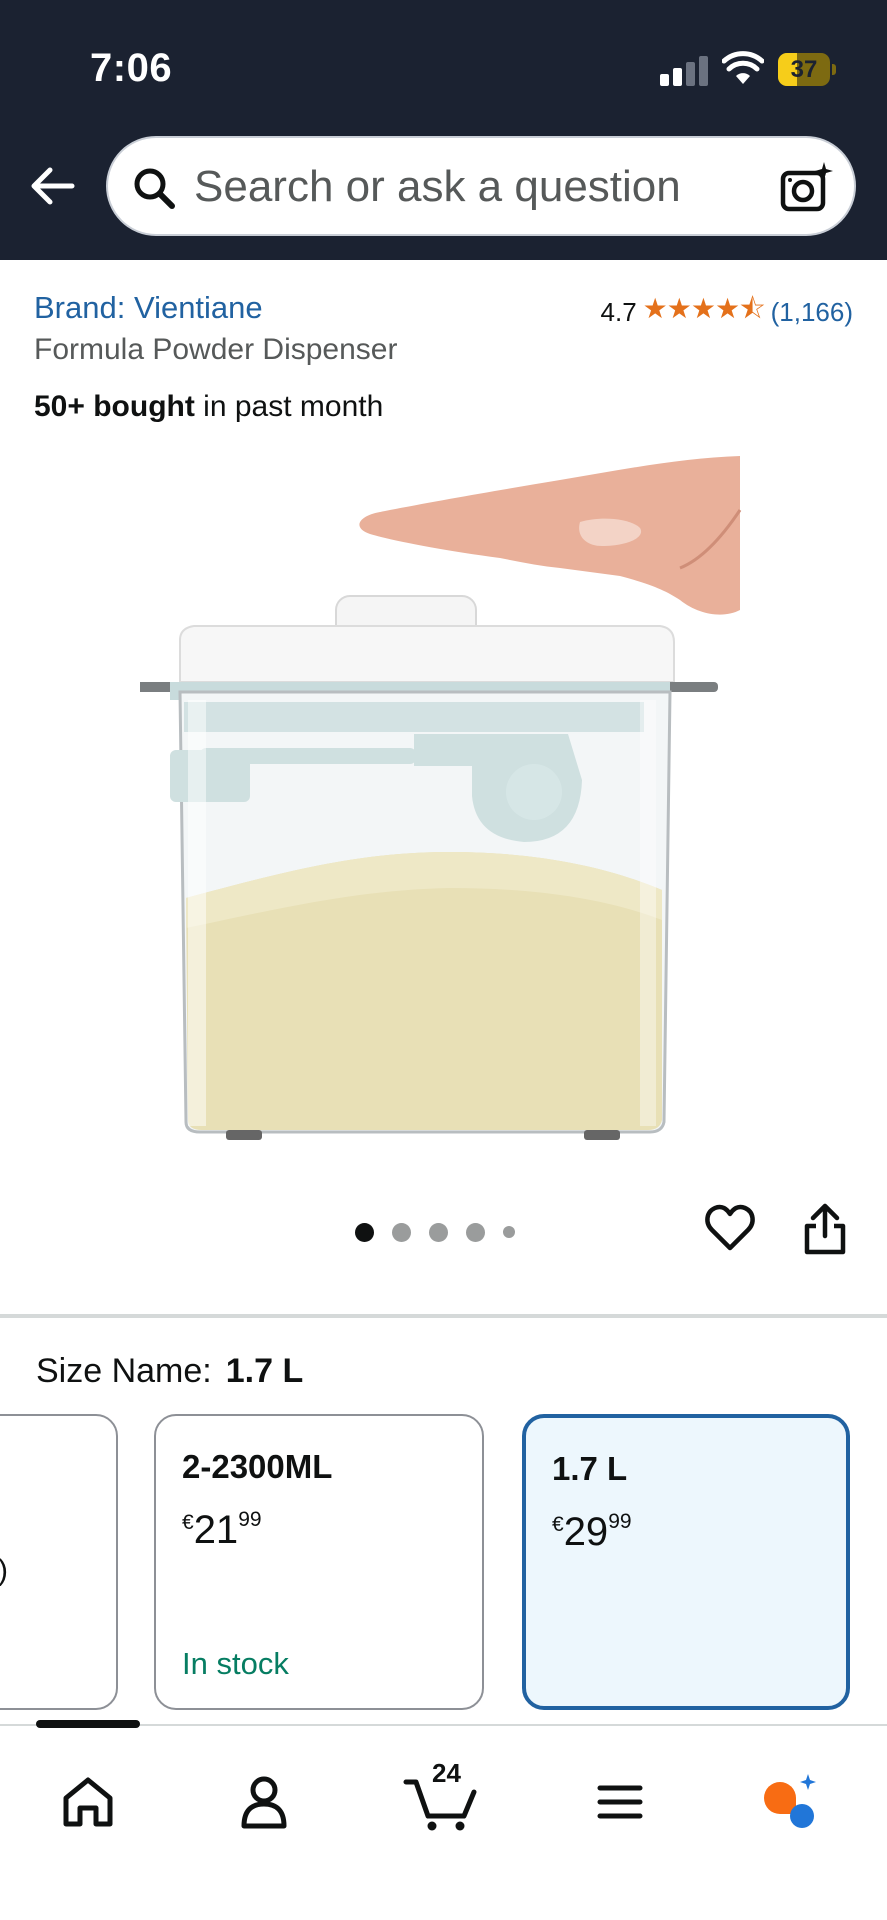 This screenshot has width=887, height=1920. What do you see at coordinates (443, 1820) in the screenshot?
I see `bottom-nav: 24` at bounding box center [443, 1820].